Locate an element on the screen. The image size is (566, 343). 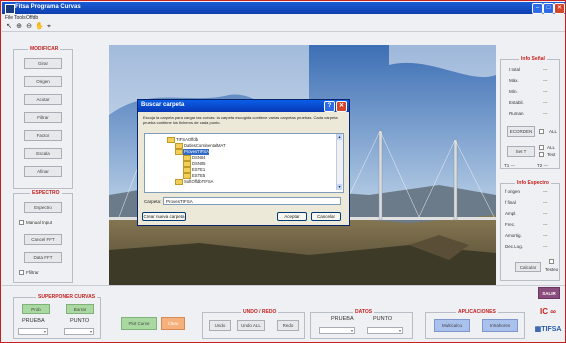
menu-tools: Tools is located at coordinates (20, 18).